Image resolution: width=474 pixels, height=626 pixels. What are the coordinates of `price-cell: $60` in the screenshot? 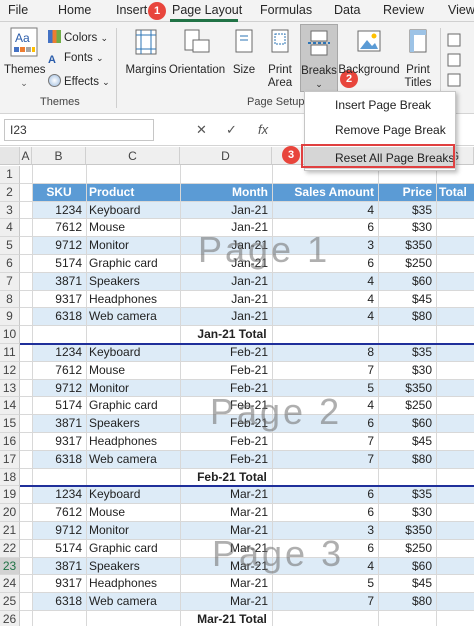 It's located at (407, 281).